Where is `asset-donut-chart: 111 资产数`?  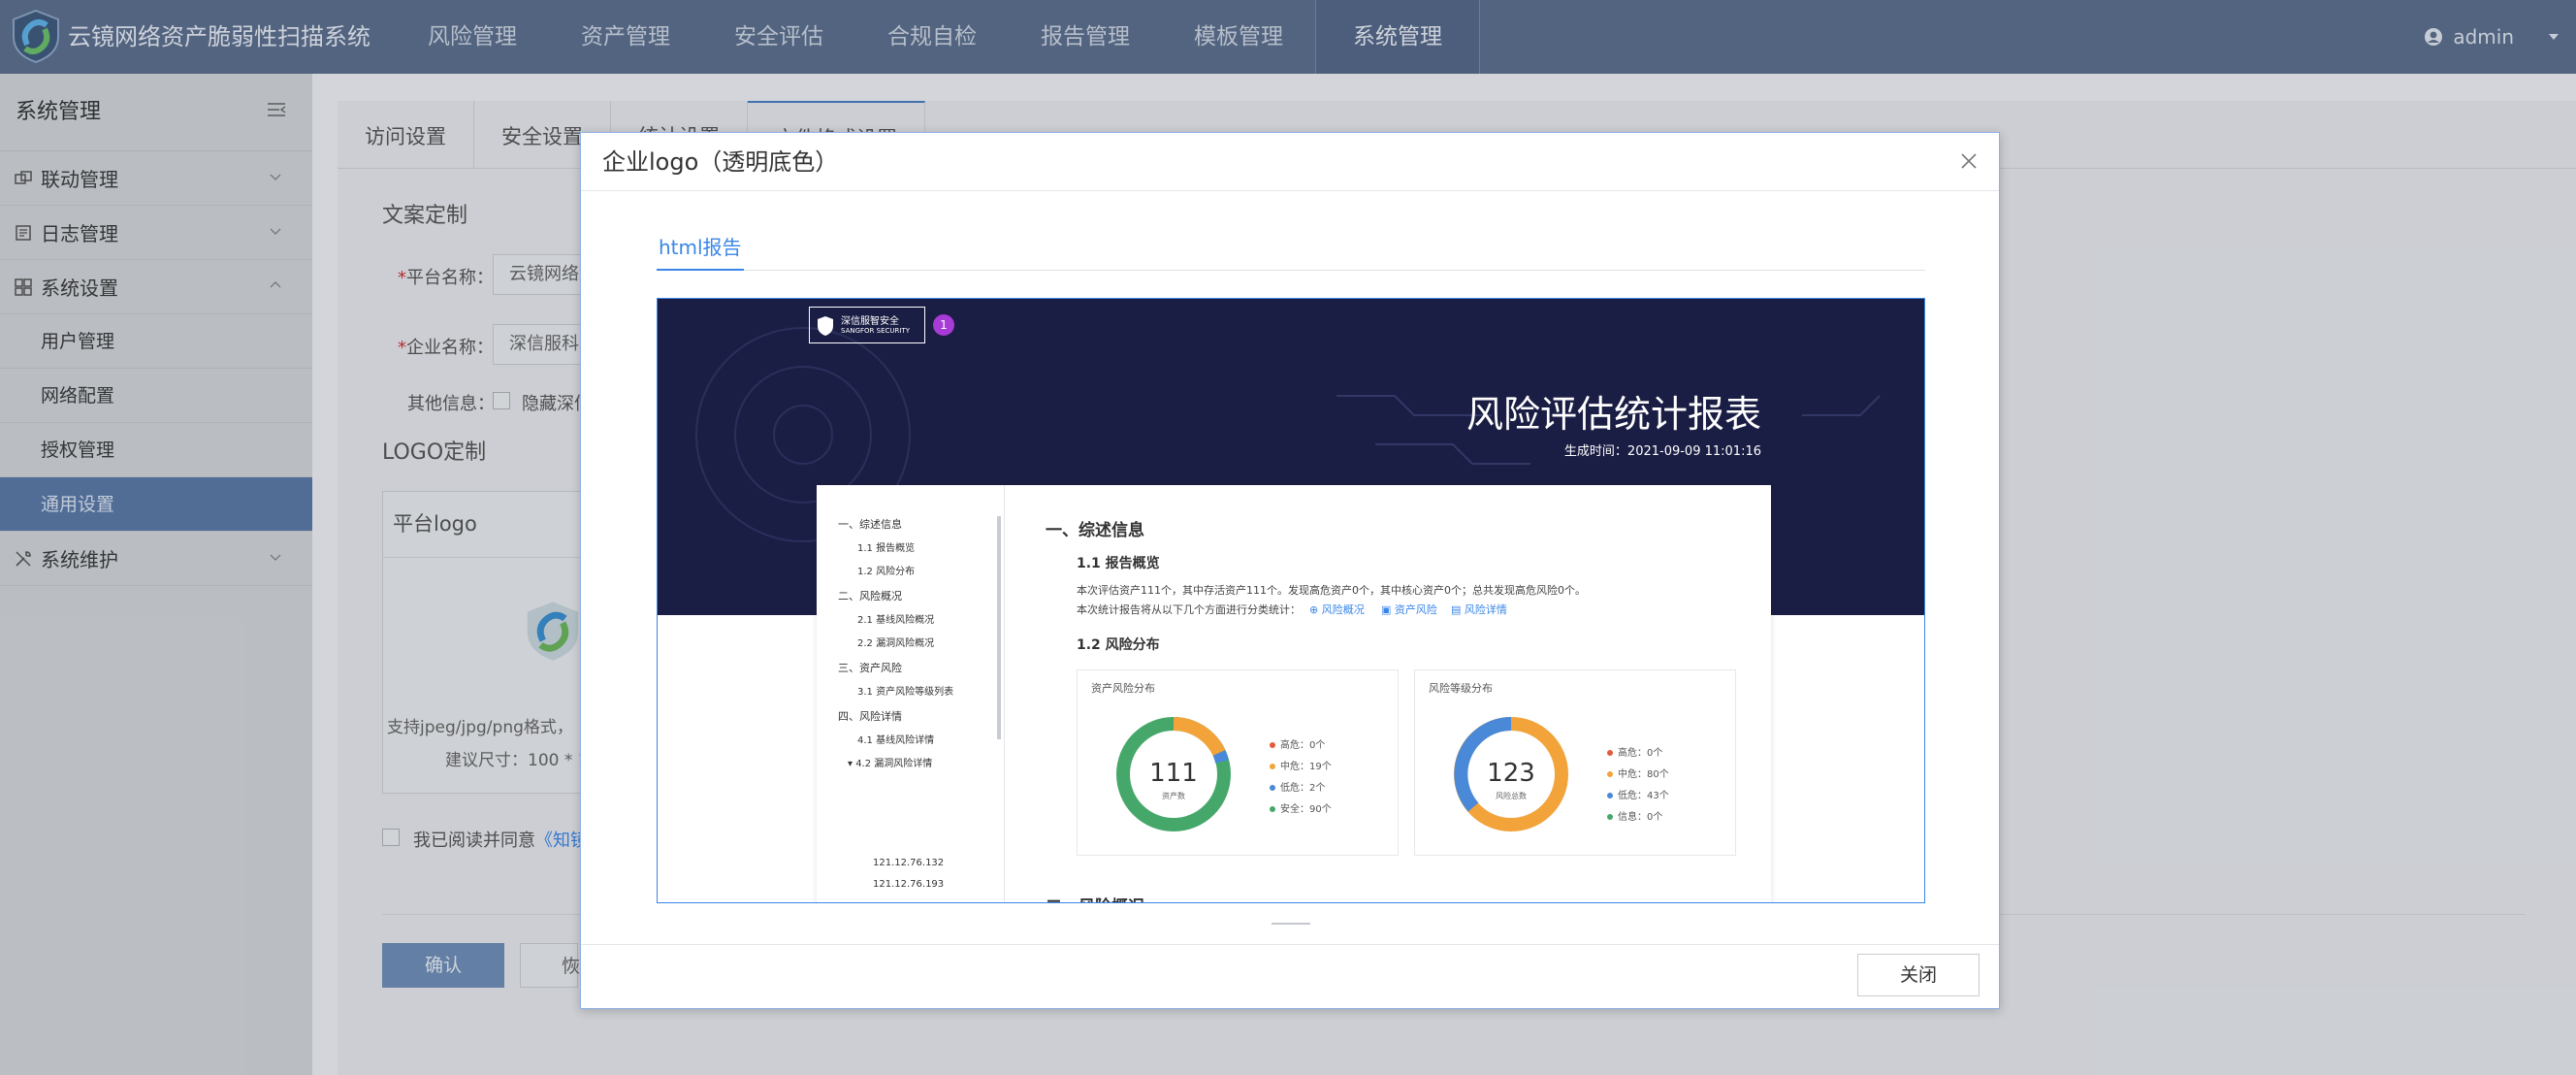
asset-donut-chart: 111 资产数 is located at coordinates (1173, 774).